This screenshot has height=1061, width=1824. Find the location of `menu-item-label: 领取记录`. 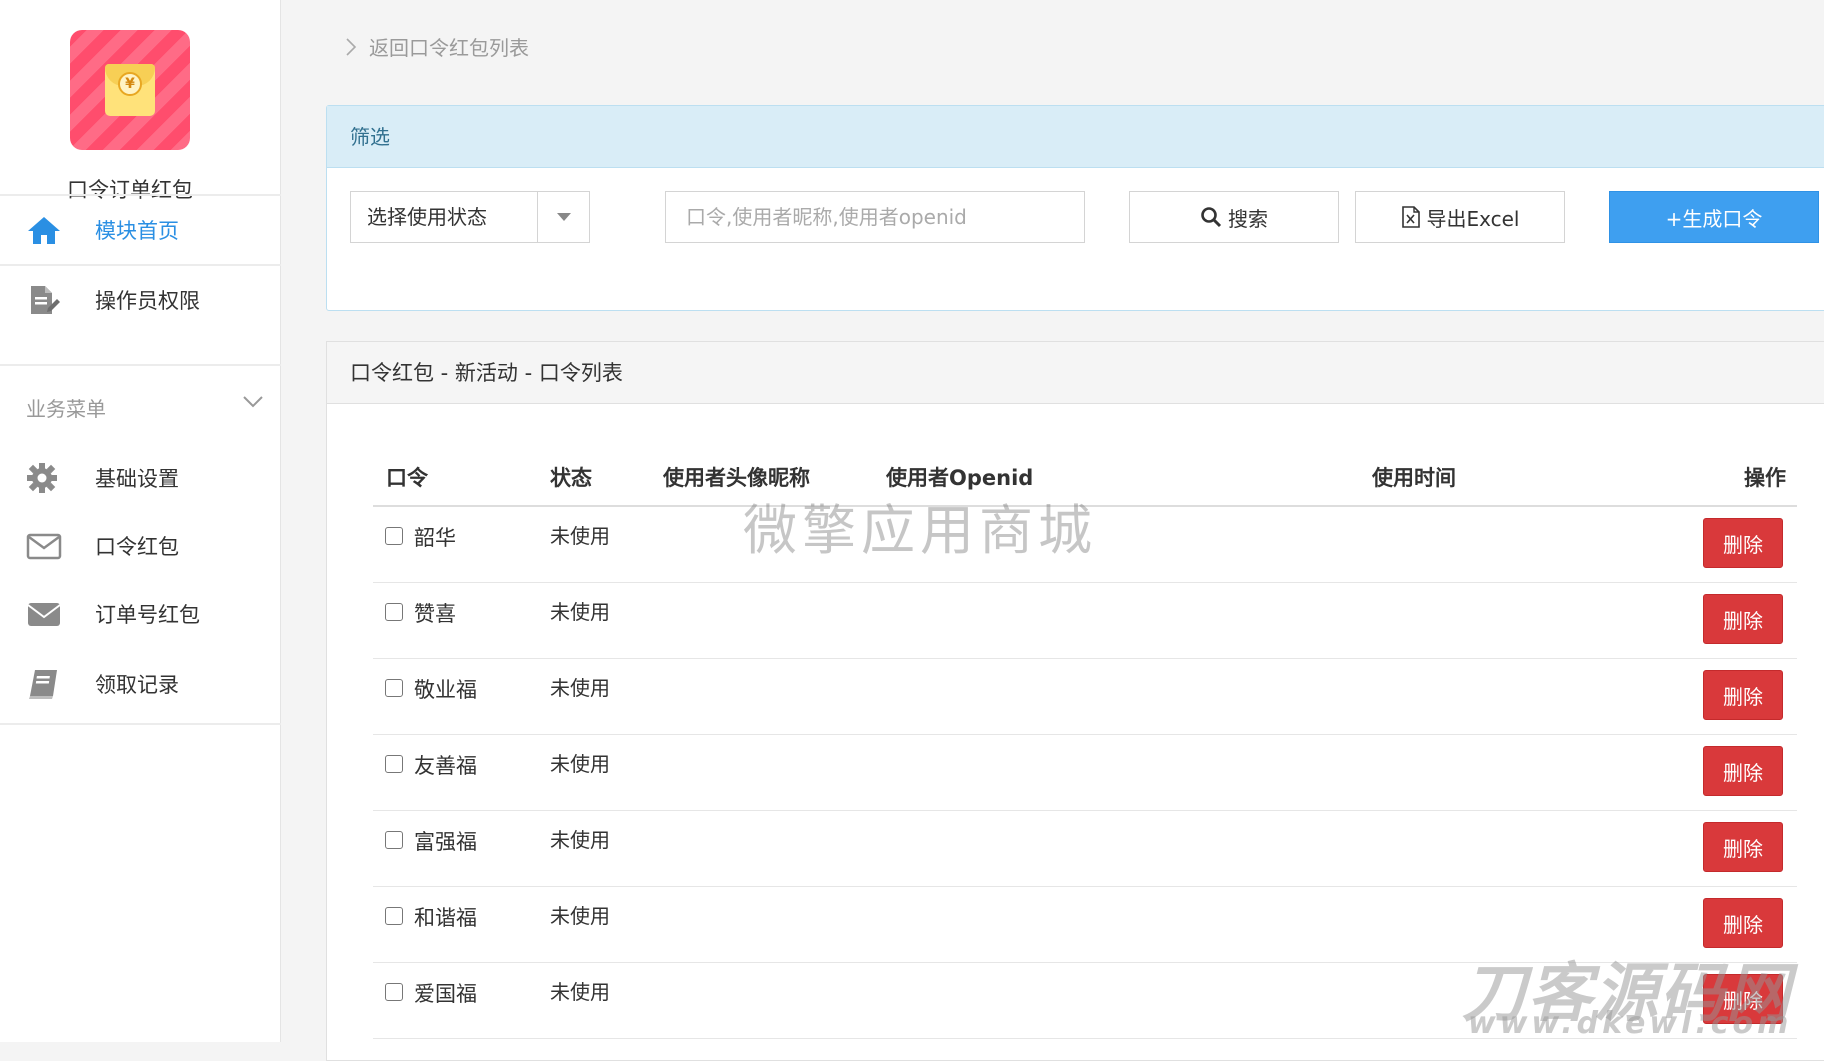

menu-item-label: 领取记录 is located at coordinates (137, 685).